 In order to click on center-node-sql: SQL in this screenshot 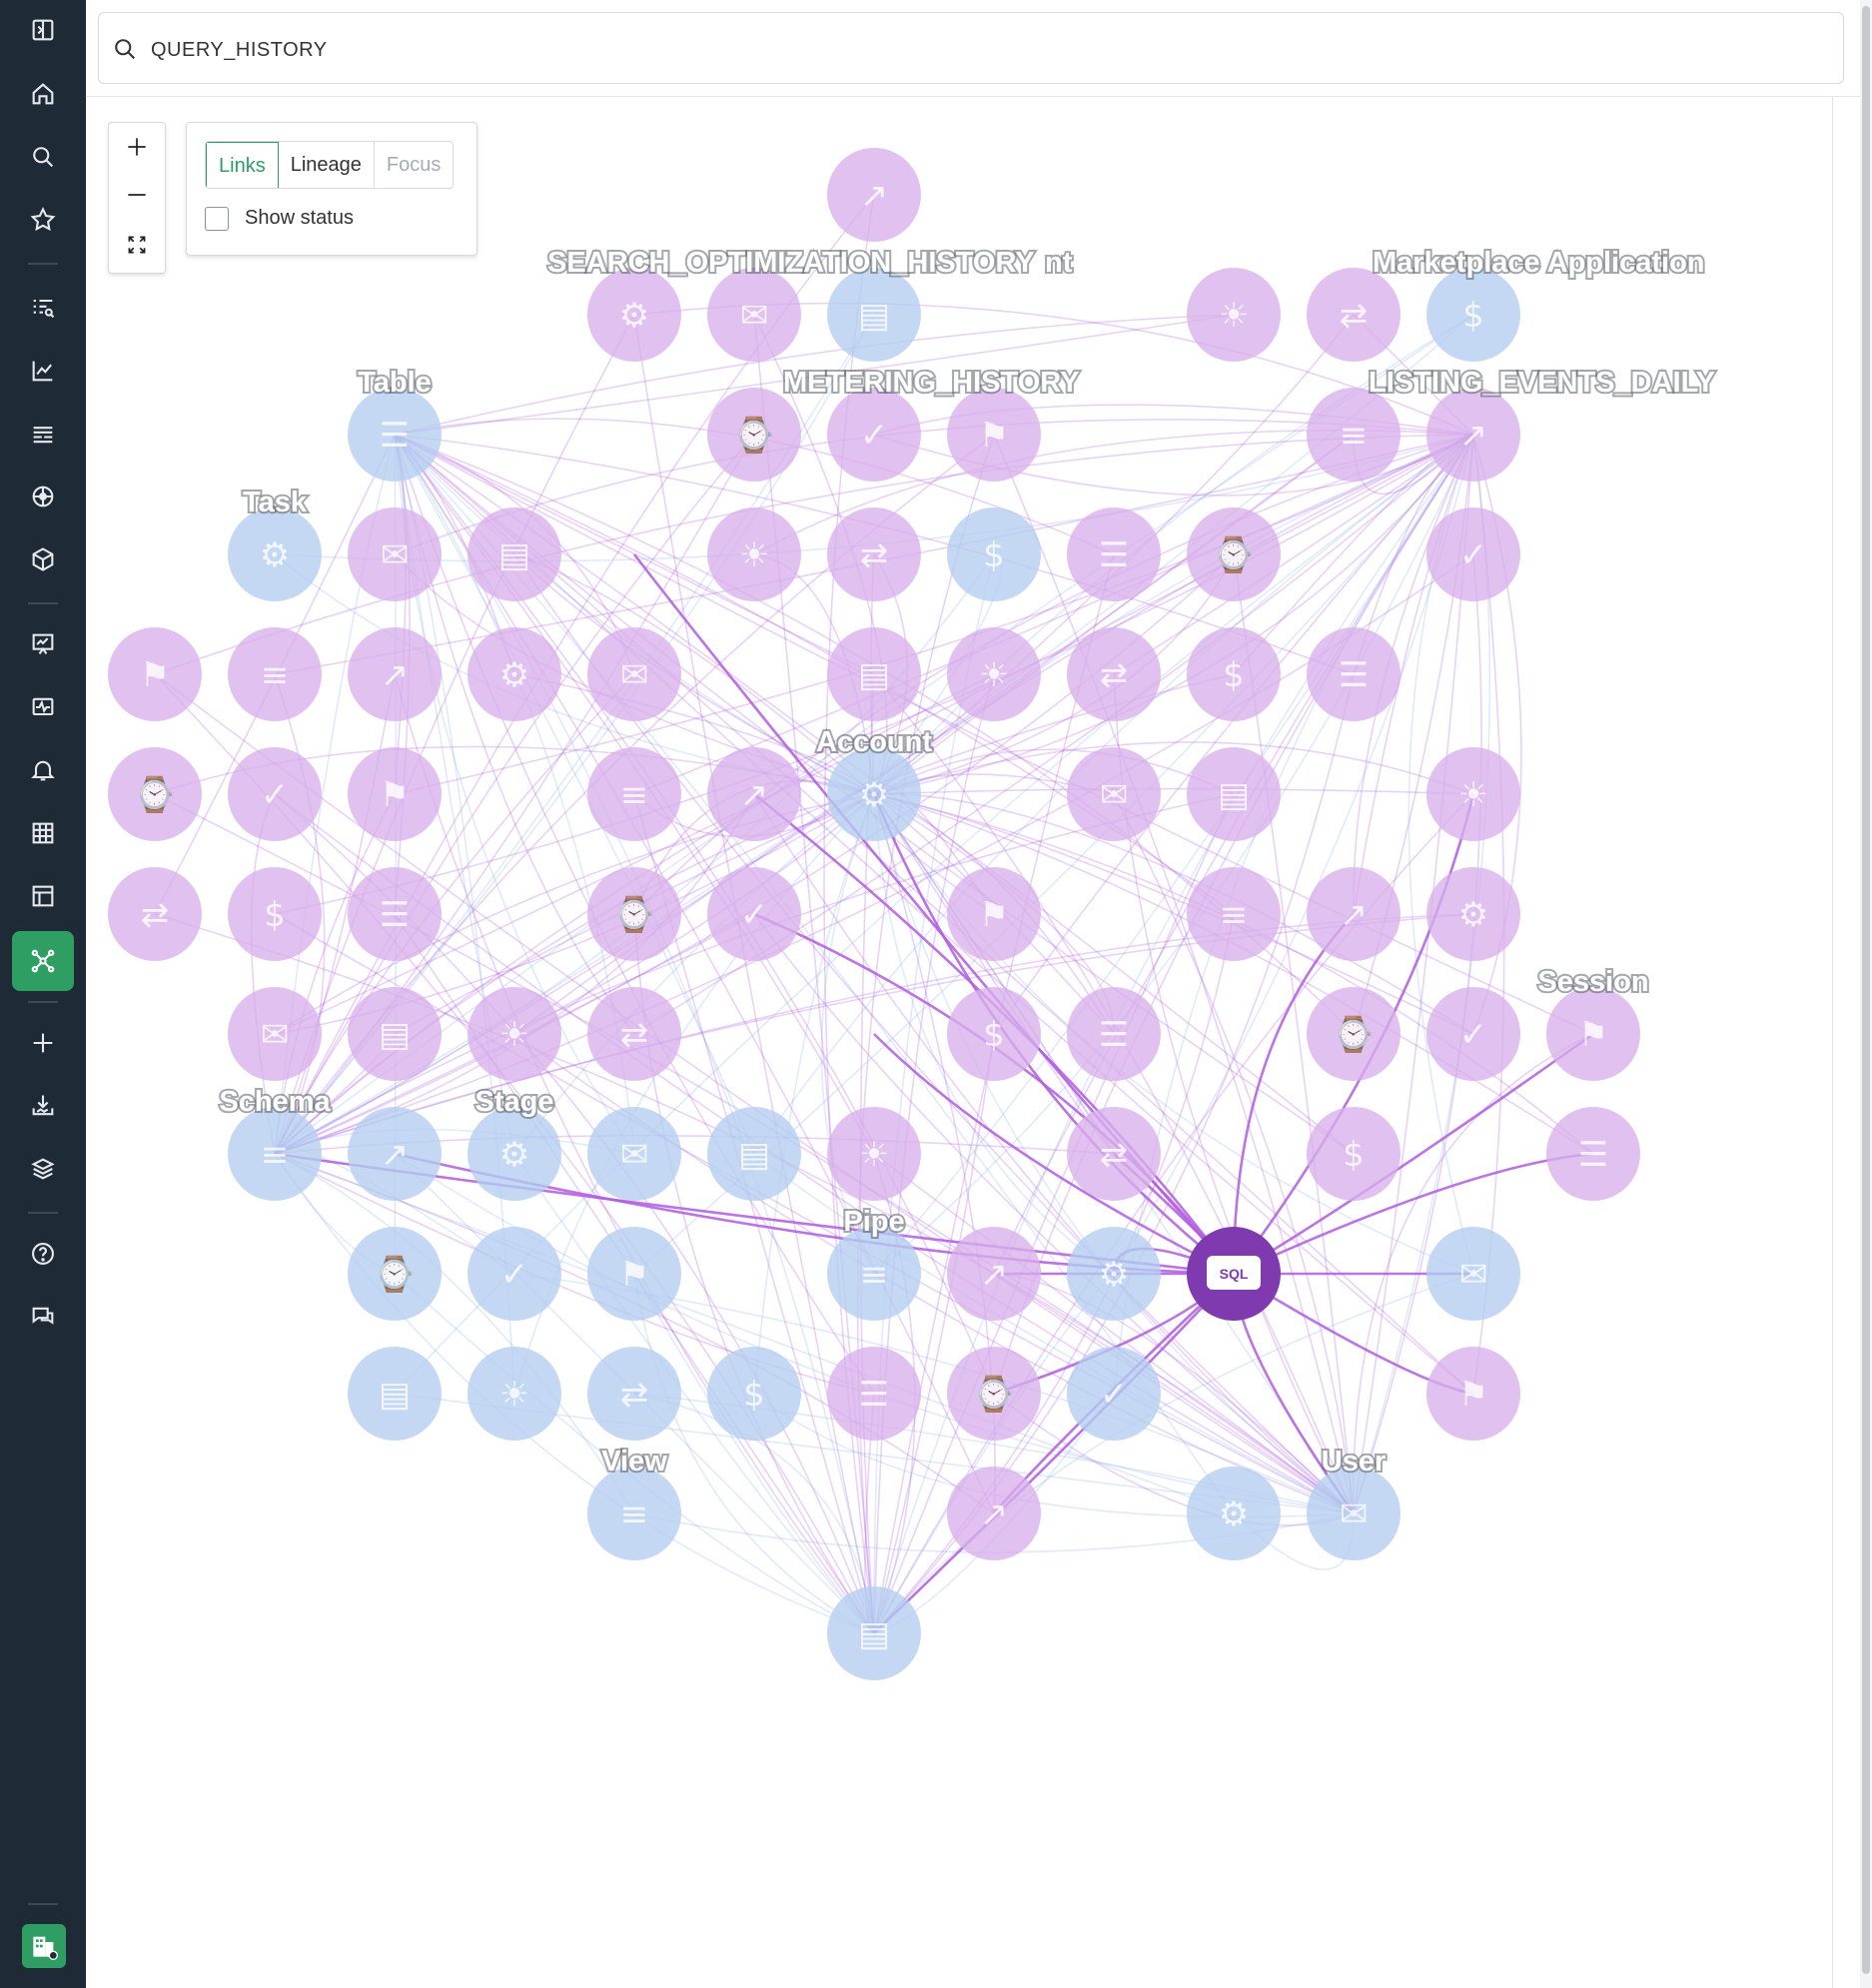, I will do `click(1234, 1274)`.